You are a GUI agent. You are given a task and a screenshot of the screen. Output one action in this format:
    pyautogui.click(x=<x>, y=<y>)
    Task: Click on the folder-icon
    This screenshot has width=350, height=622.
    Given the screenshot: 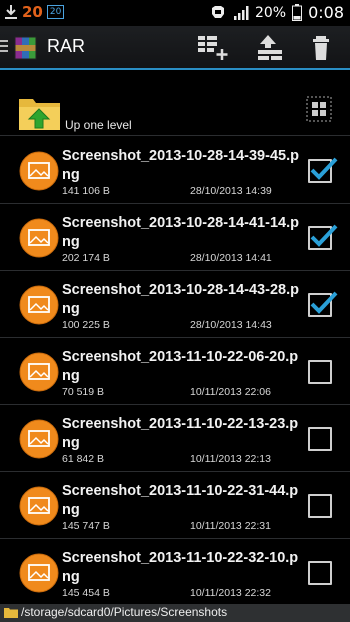 What is the action you would take?
    pyautogui.click(x=11, y=613)
    